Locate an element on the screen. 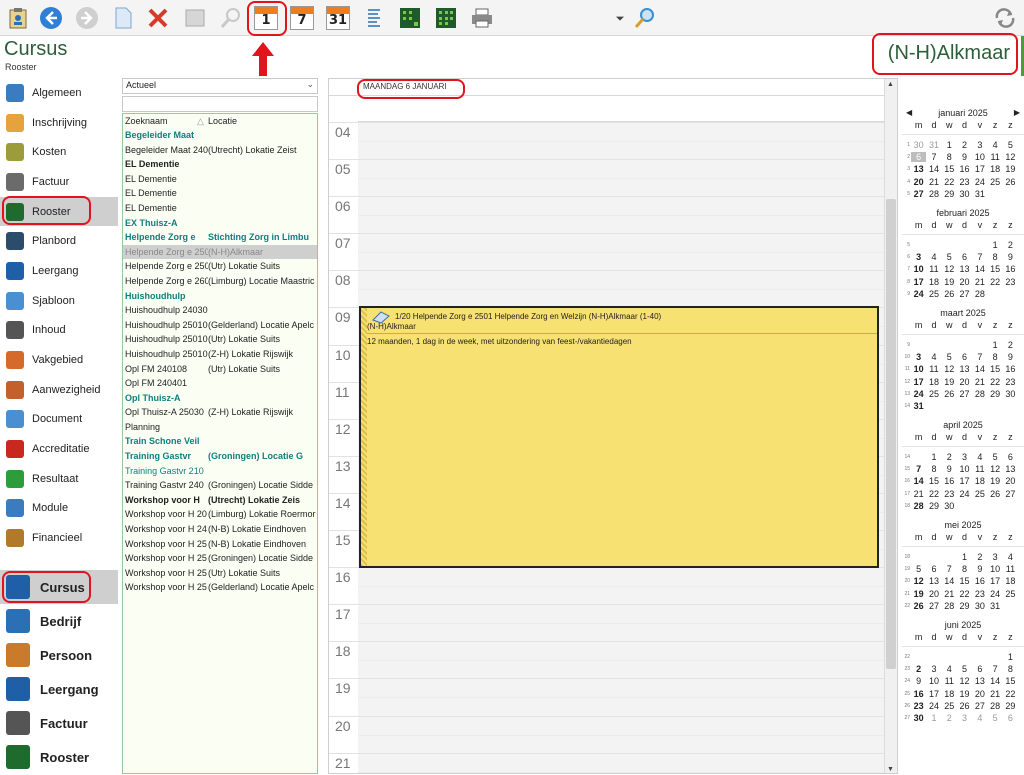 This screenshot has width=1024, height=775. search-input is located at coordinates (220, 104).